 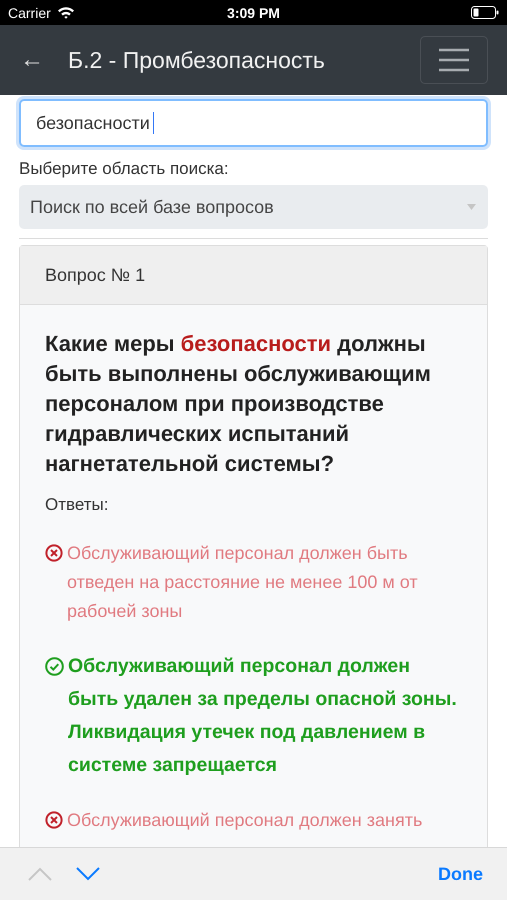 What do you see at coordinates (253, 12) in the screenshot?
I see `clock: 3:09 PM` at bounding box center [253, 12].